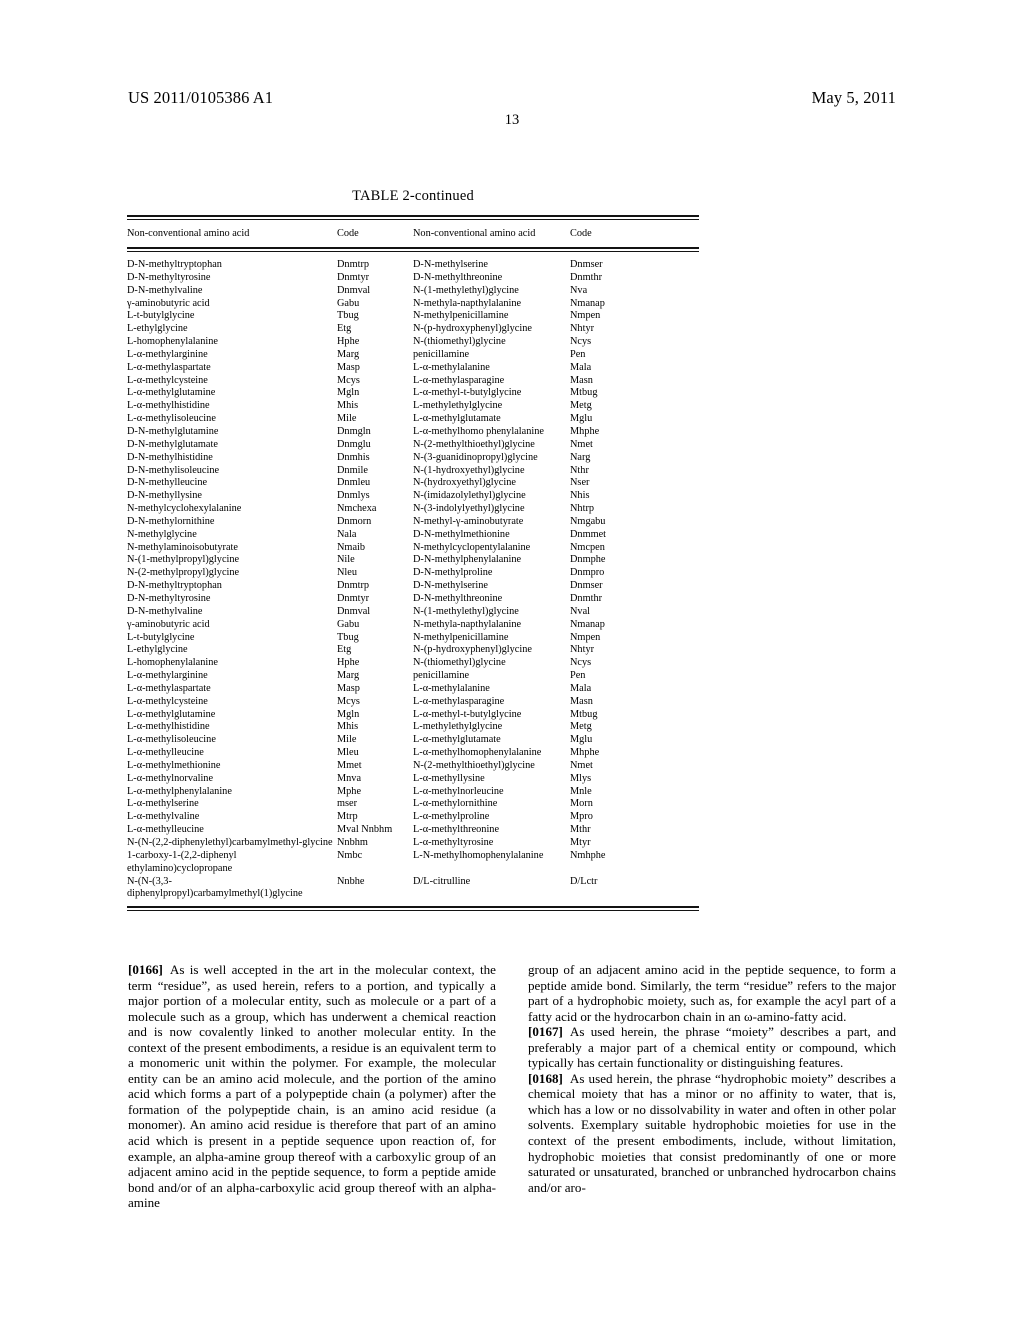 The image size is (1024, 1320). Describe the element at coordinates (581, 663) in the screenshot. I see `cell-code-2: Ncys` at that location.